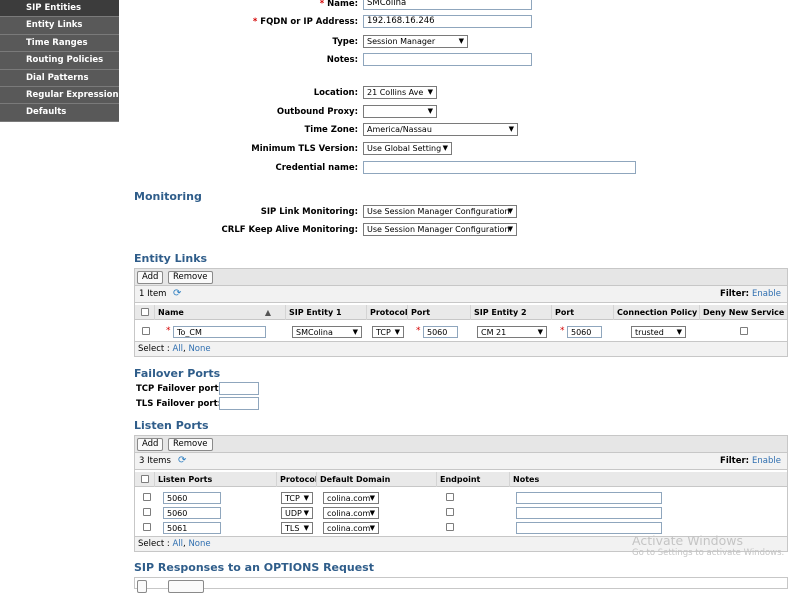  I want to click on timezone-row: Time Zone: America/Nassau ▼, so click(400, 130).